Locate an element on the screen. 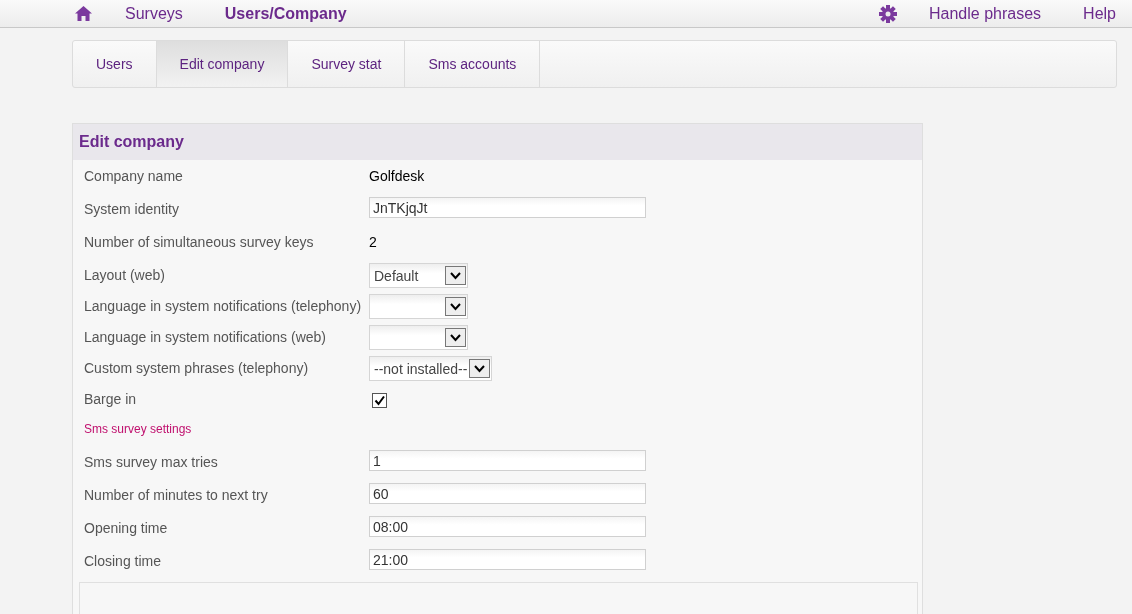 The width and height of the screenshot is (1132, 614). panel-title: Edit company is located at coordinates (497, 142).